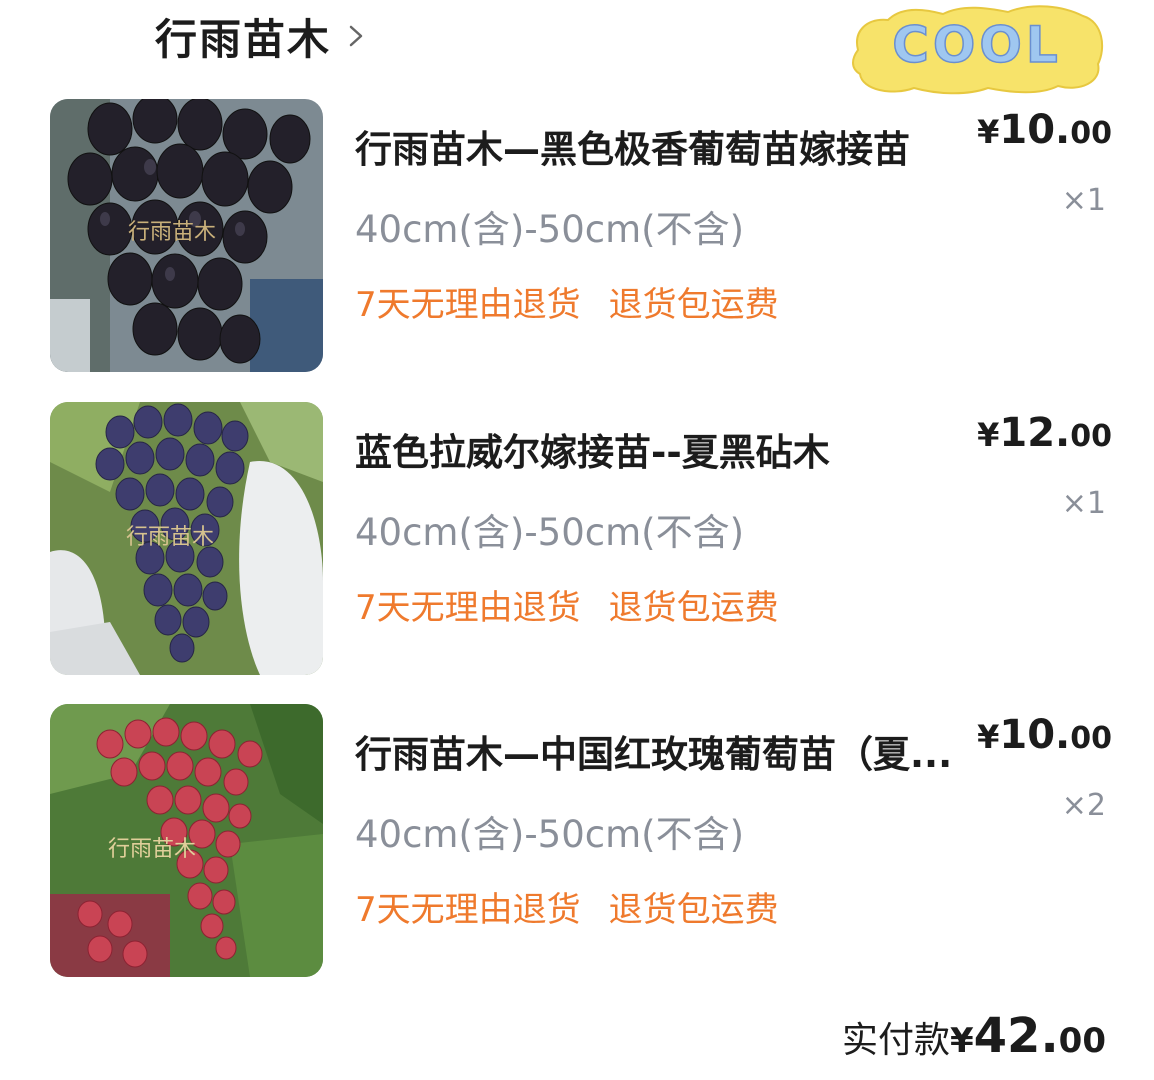  Describe the element at coordinates (1082, 1041) in the screenshot. I see `total-amount-decimal: 00` at that location.